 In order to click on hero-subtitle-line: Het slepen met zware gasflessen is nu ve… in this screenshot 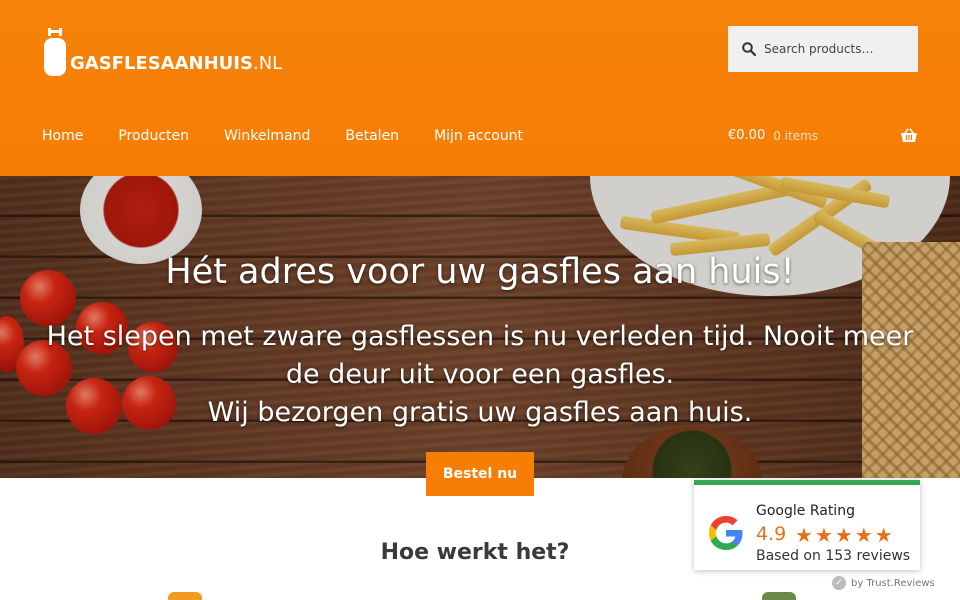, I will do `click(480, 336)`.